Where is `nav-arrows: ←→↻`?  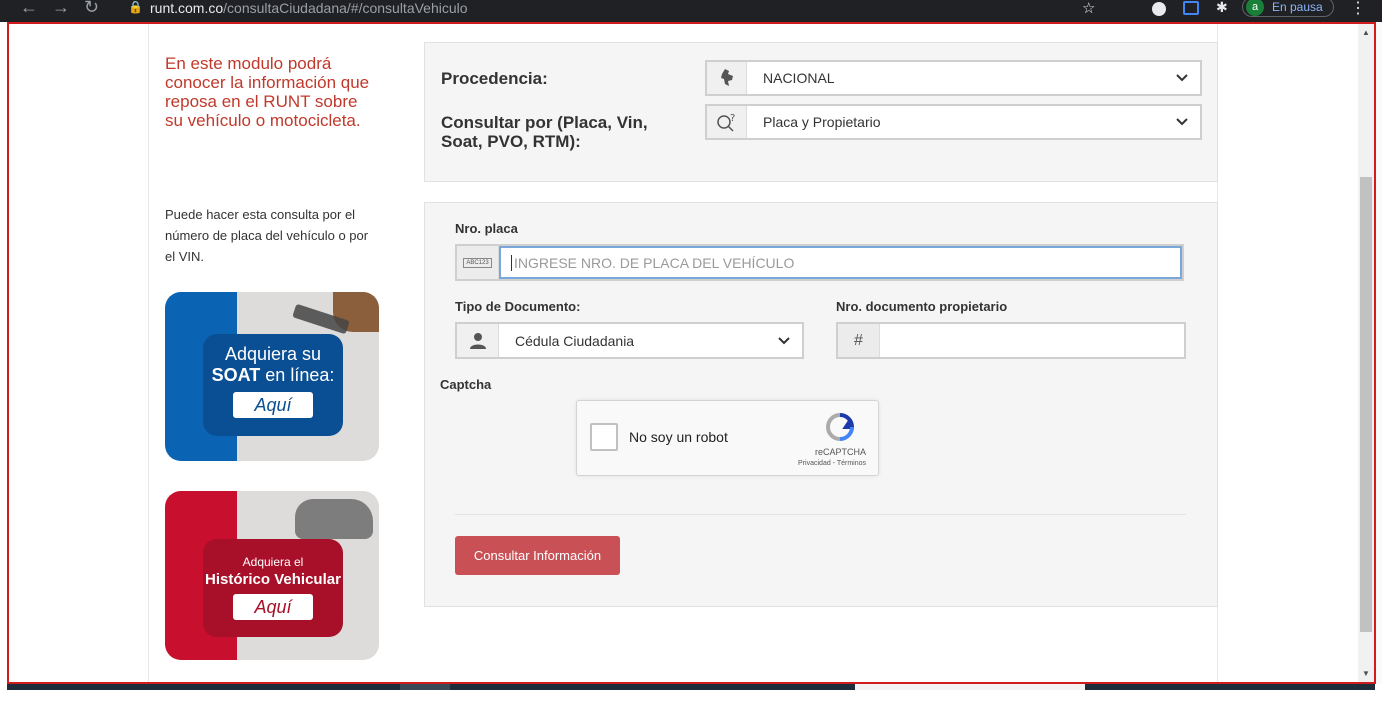 nav-arrows: ←→↻ is located at coordinates (66, 9).